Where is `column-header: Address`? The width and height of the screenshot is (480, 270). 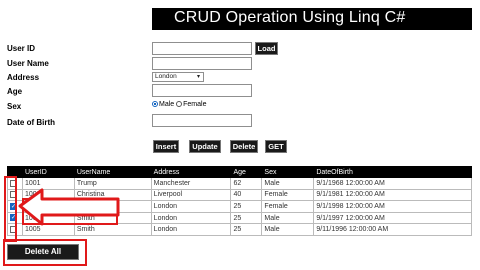 column-header: Address is located at coordinates (191, 172).